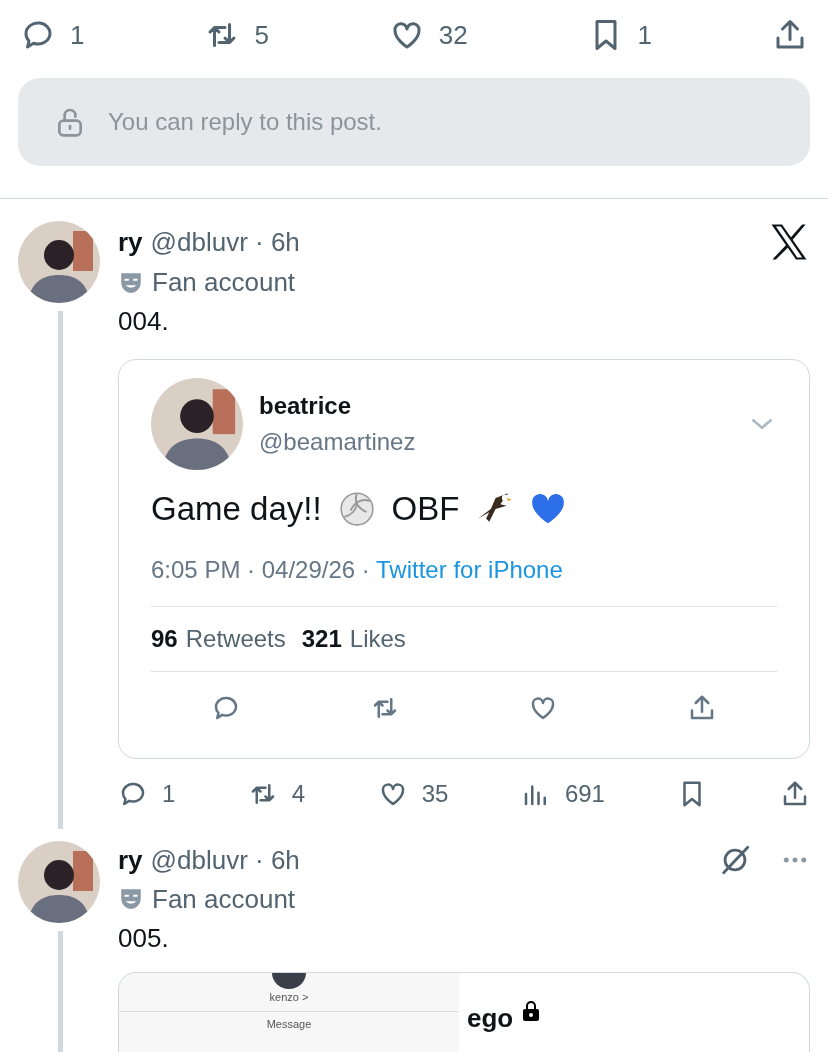 This screenshot has height=1052, width=828. I want to click on views-count: 691, so click(584, 793).